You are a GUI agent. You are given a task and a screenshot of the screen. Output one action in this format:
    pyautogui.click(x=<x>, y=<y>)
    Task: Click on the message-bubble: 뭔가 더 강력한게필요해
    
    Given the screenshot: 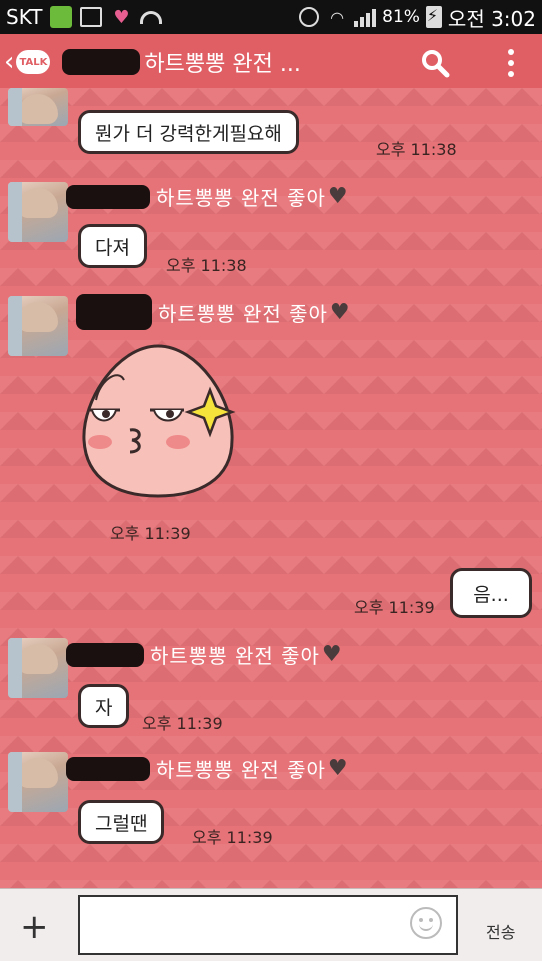 What is the action you would take?
    pyautogui.click(x=188, y=132)
    